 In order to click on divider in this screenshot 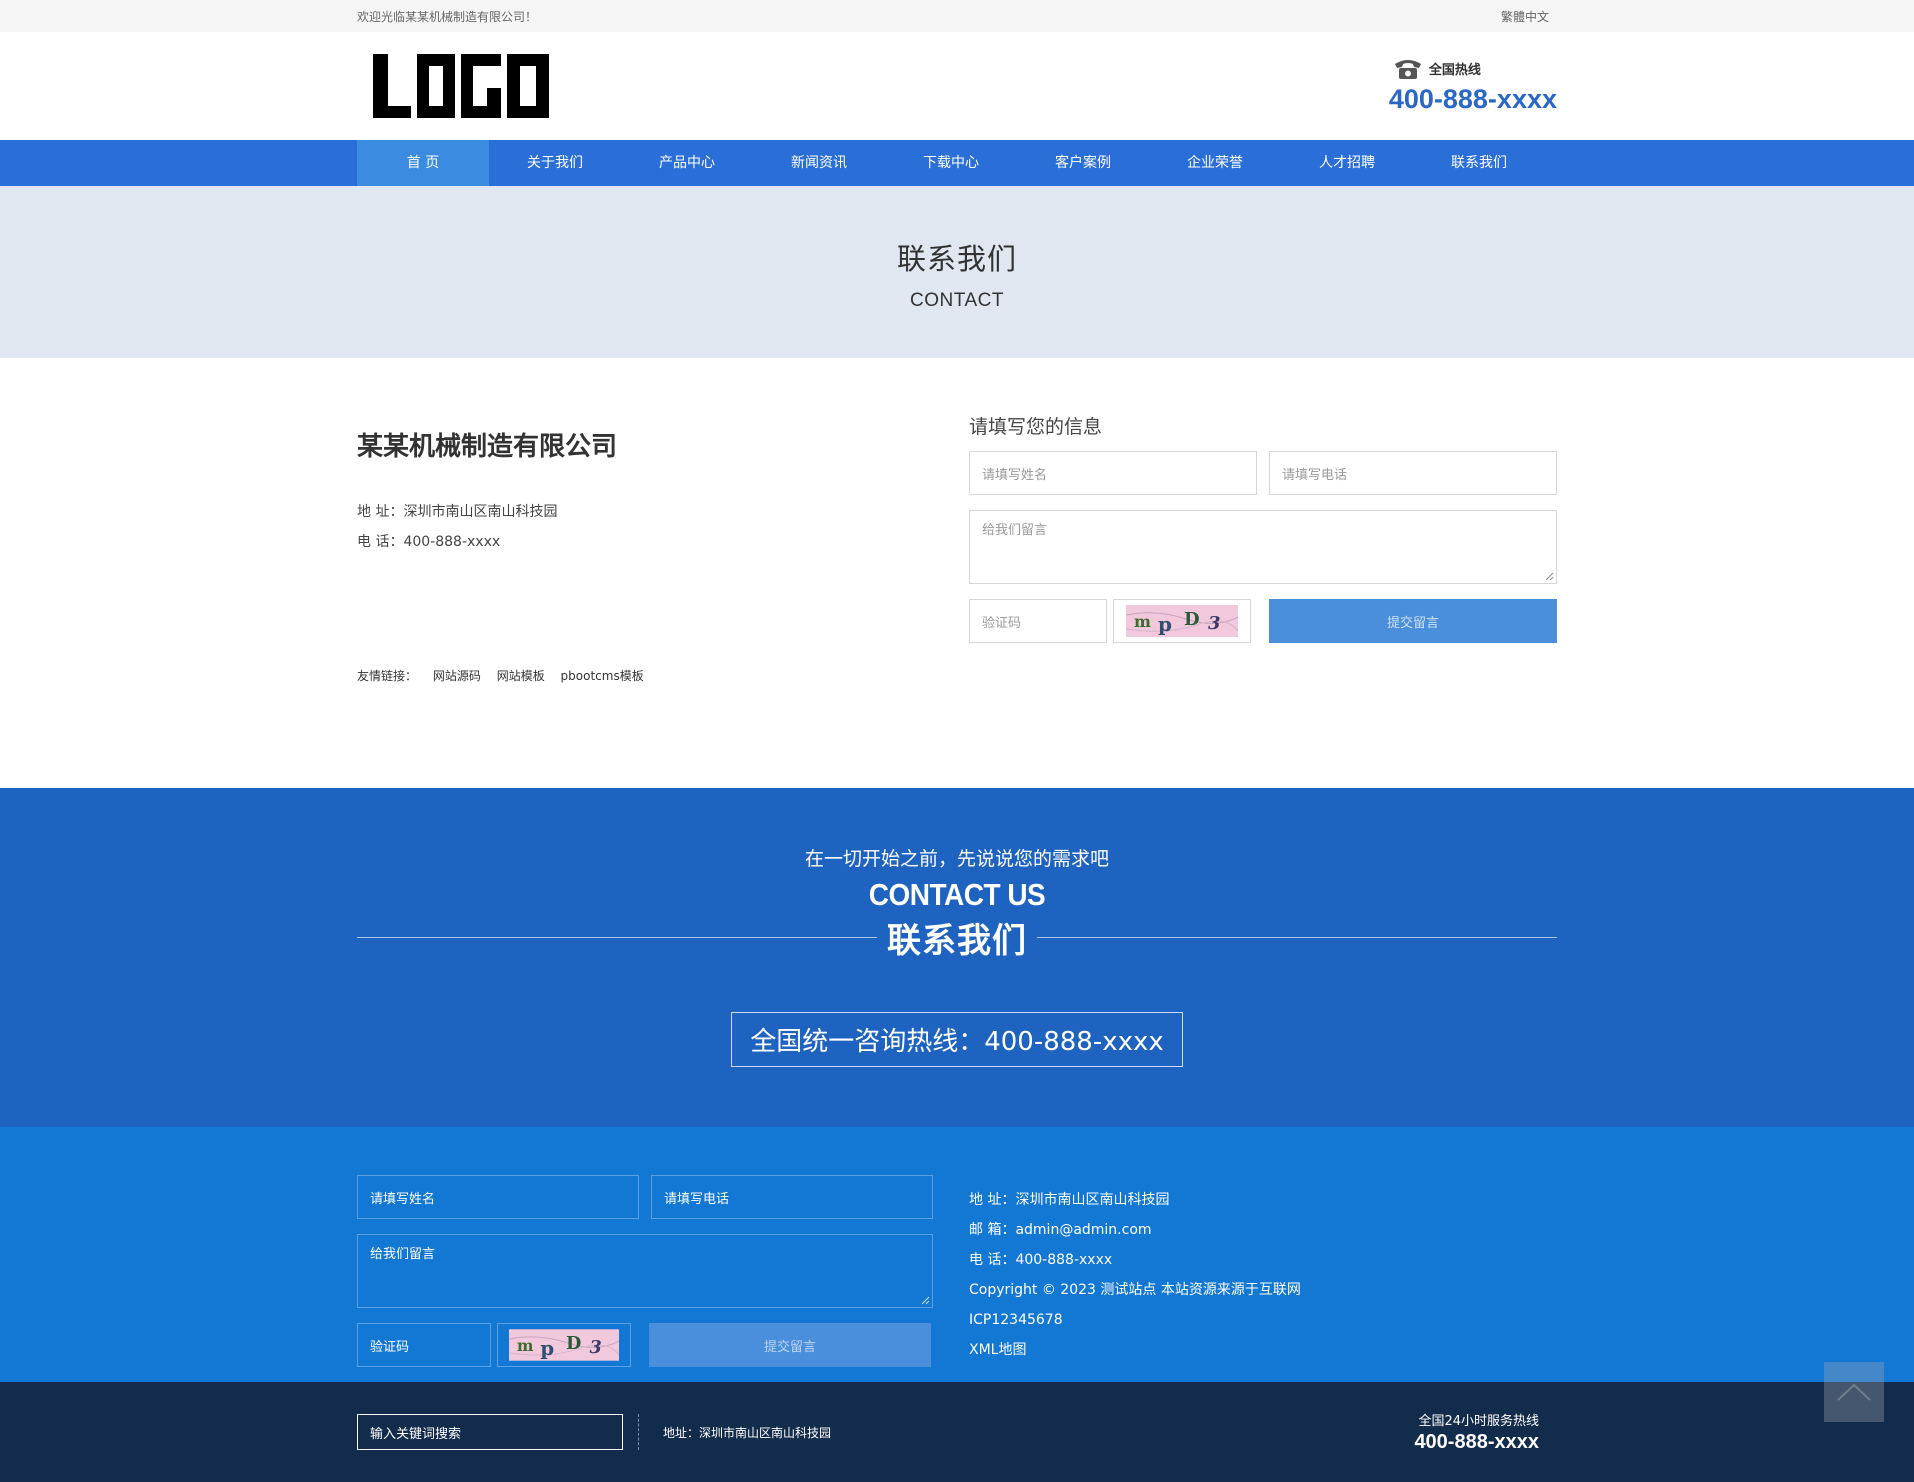, I will do `click(638, 1432)`.